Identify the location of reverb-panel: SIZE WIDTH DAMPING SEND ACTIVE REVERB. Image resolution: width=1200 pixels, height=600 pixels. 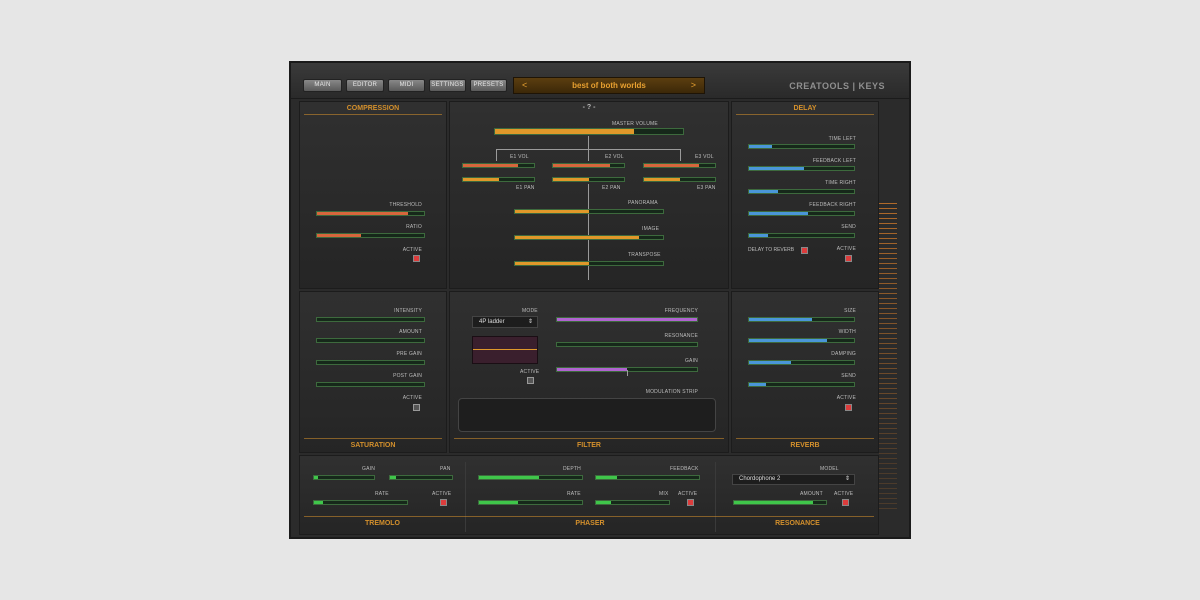
(805, 372).